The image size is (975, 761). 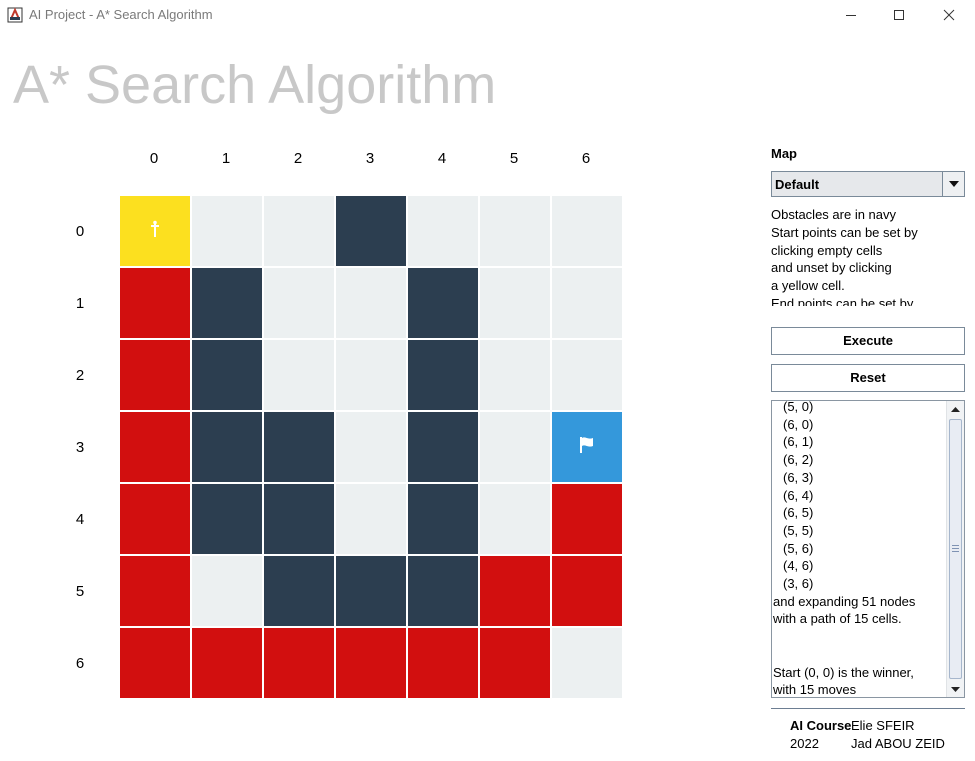 I want to click on row-label: 1, so click(x=80, y=303).